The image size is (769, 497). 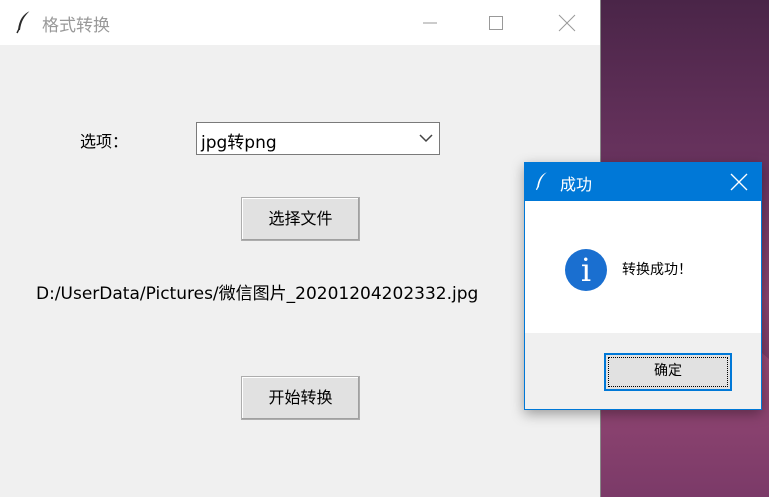 I want to click on dialog-footer: 确定, so click(x=643, y=371).